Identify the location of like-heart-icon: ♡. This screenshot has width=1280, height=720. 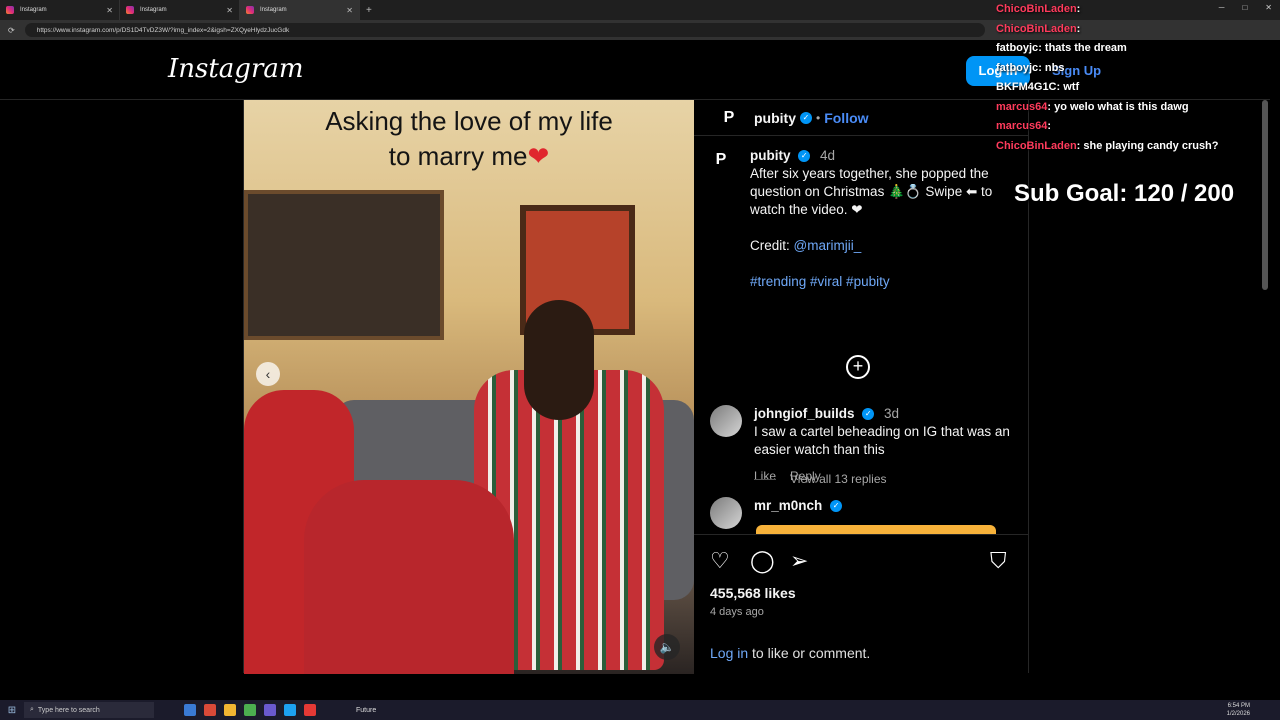
(720, 561).